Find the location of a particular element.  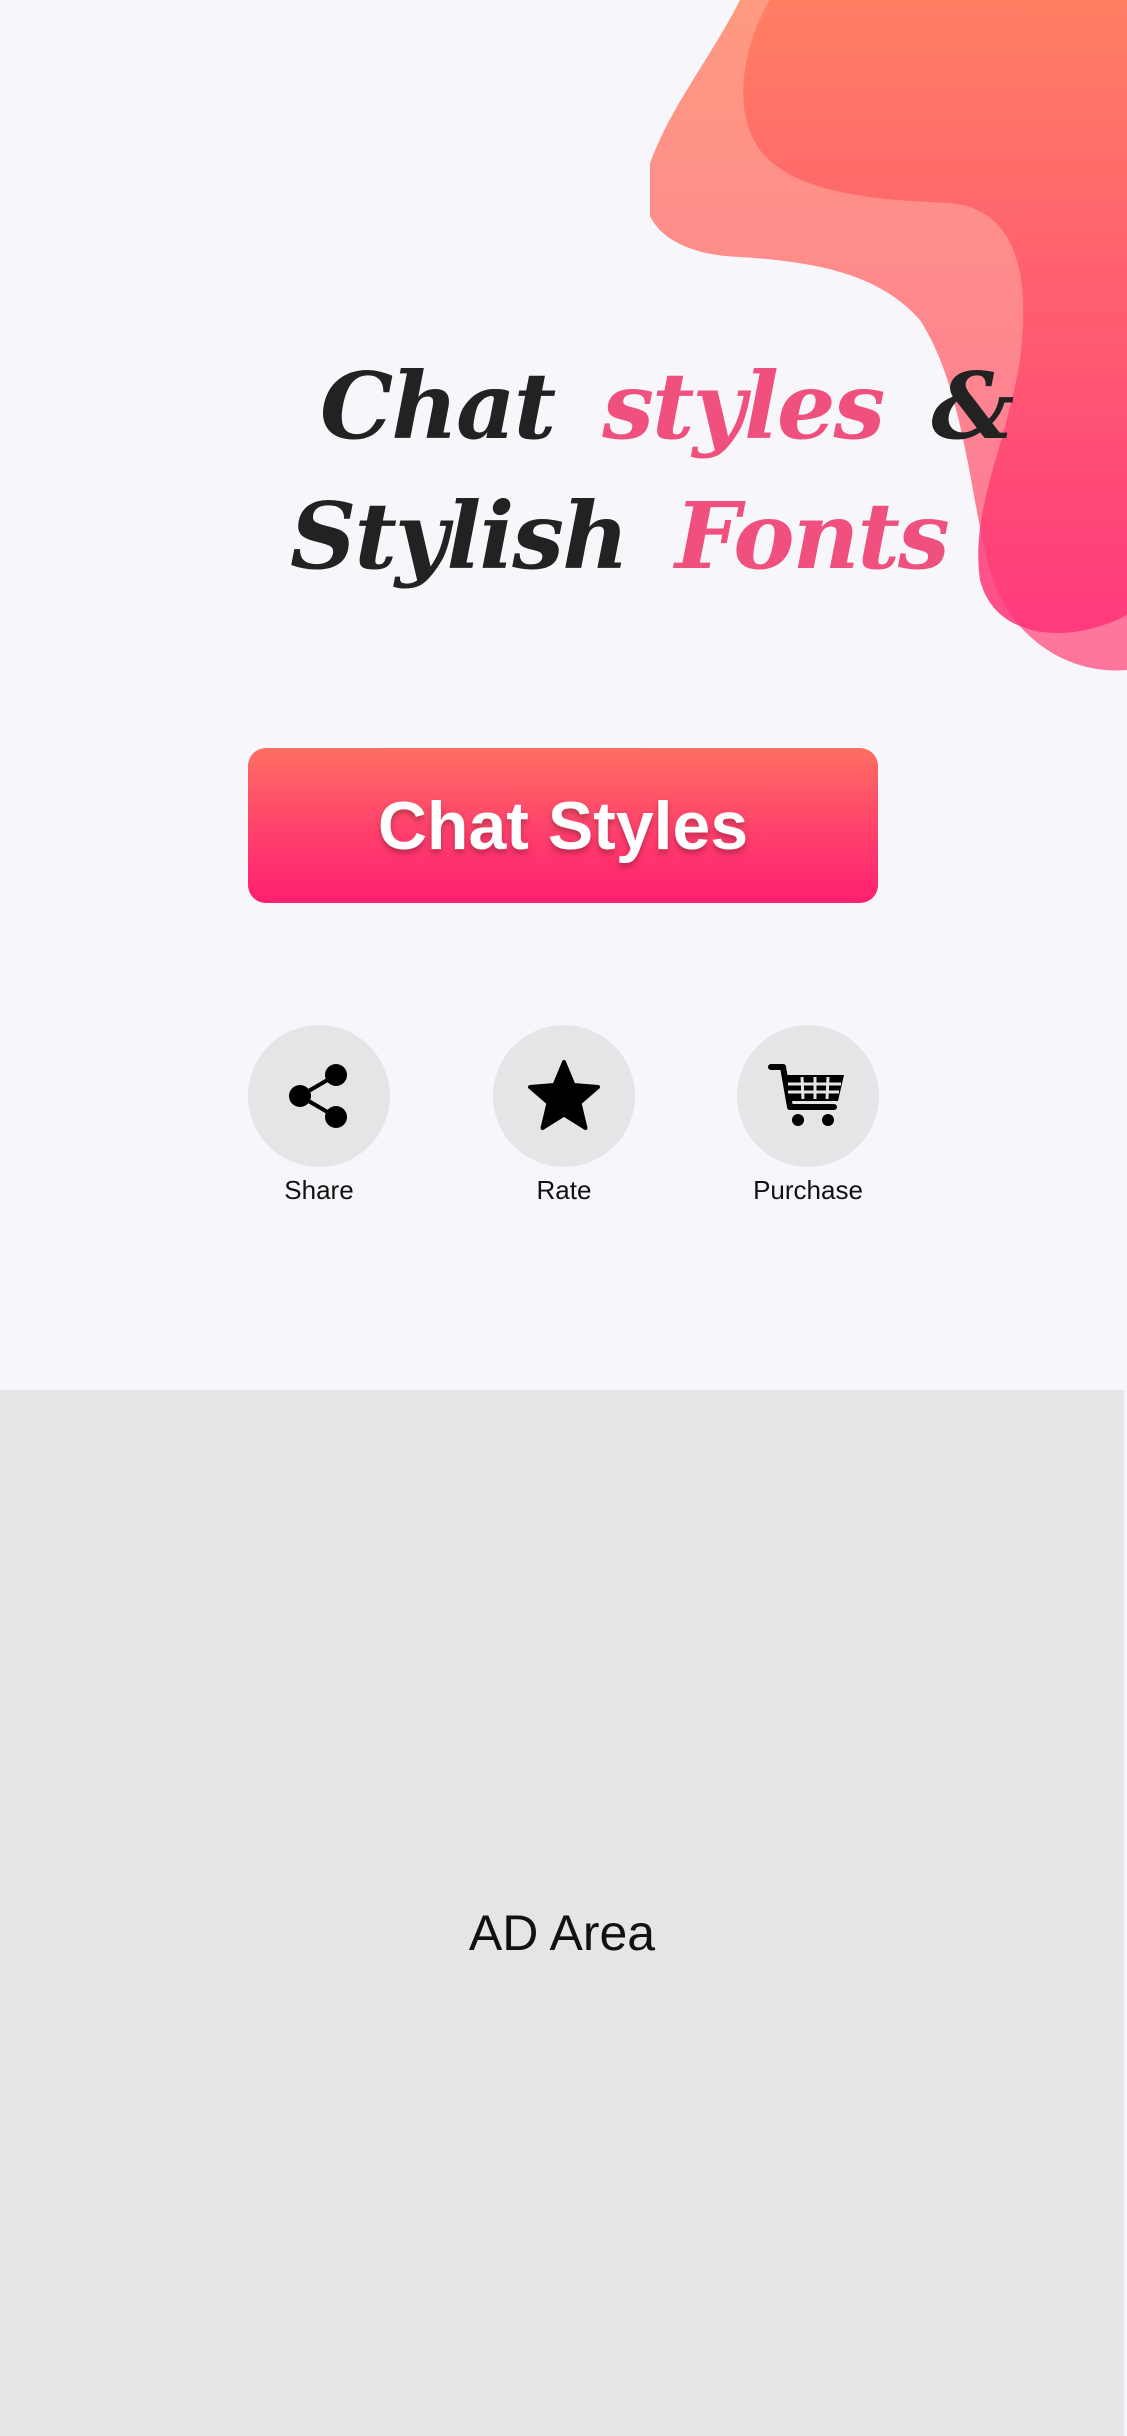

star-icon is located at coordinates (564, 1095).